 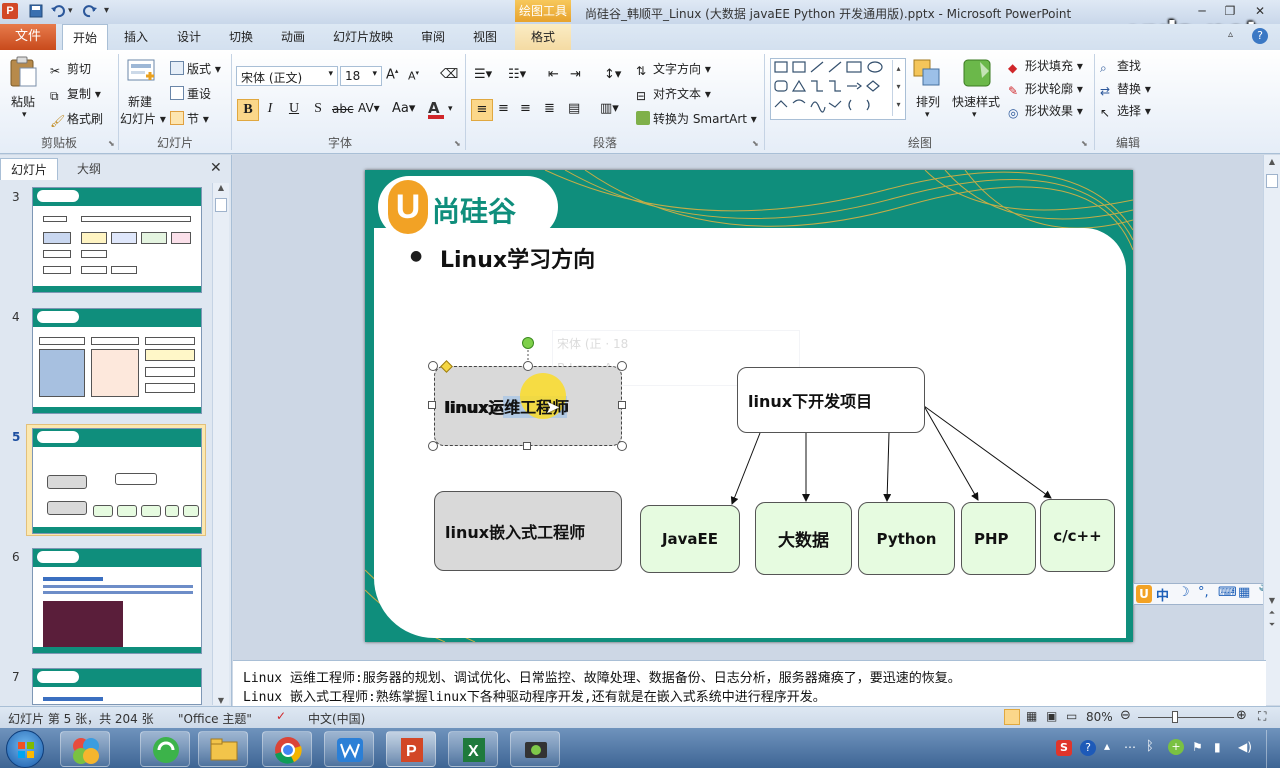 I want to click on font-color-dropdown-icon: ▾, so click(x=450, y=109).